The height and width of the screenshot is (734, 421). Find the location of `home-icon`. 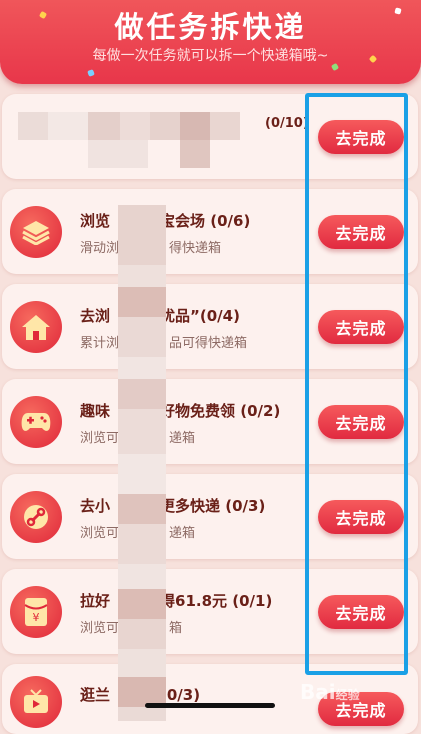

home-icon is located at coordinates (36, 327).